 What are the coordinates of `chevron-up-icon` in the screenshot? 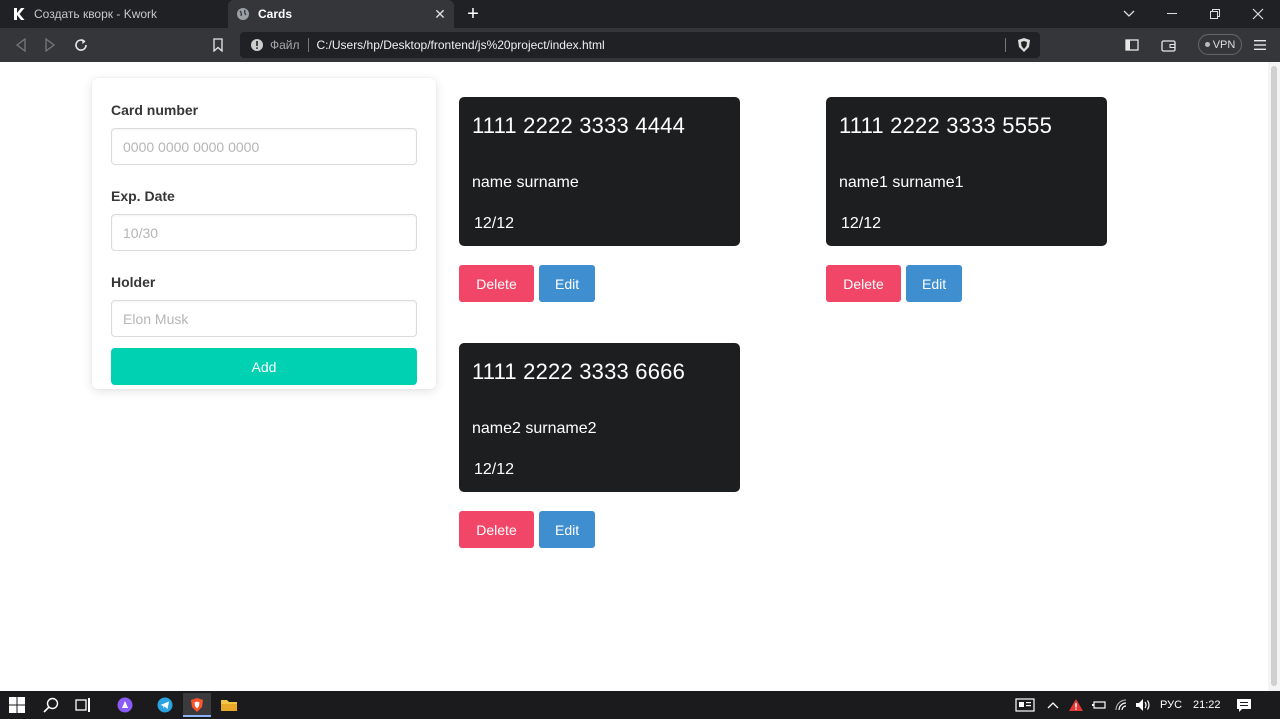 It's located at (1053, 705).